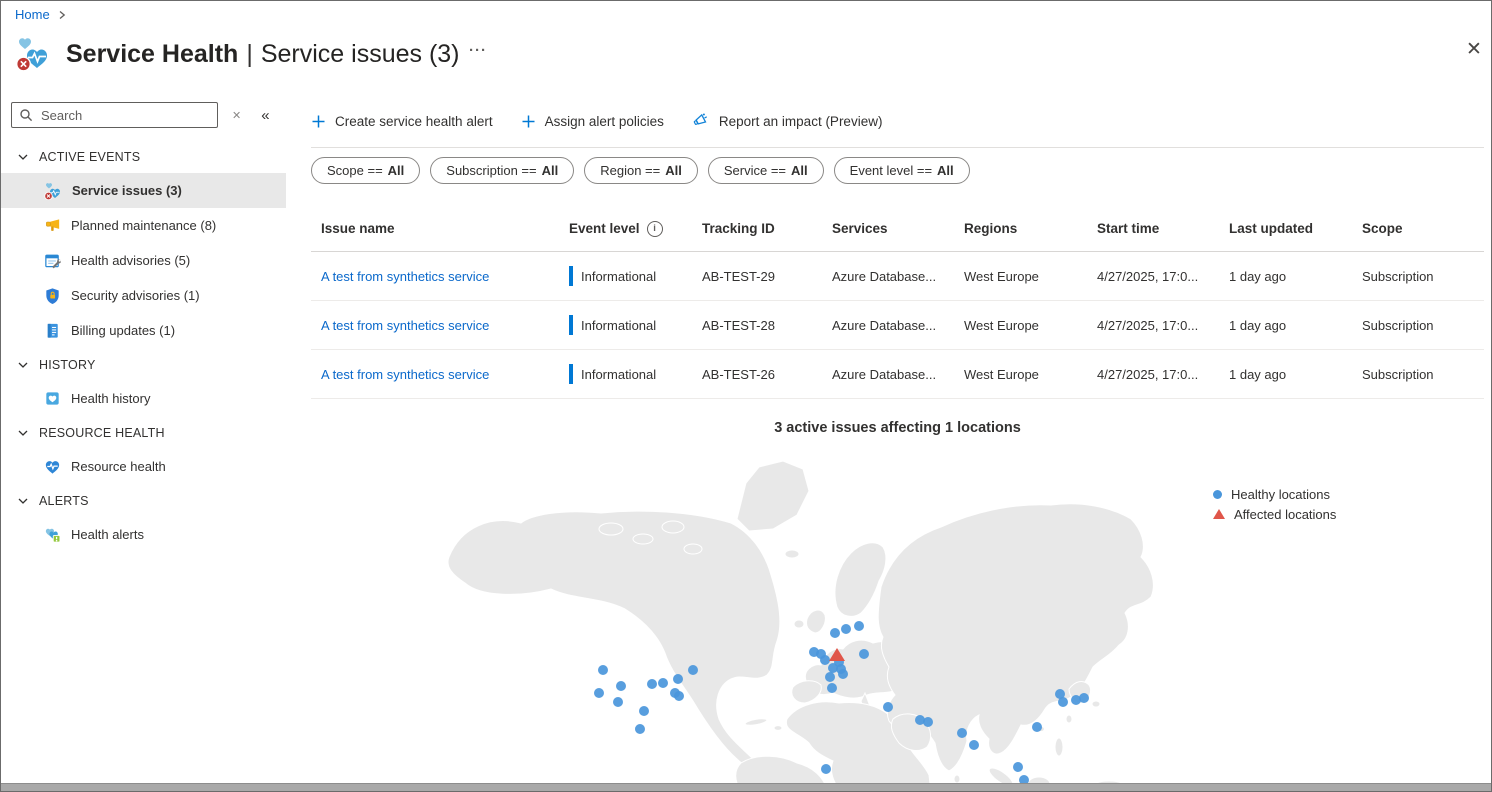 Image resolution: width=1492 pixels, height=792 pixels. Describe the element at coordinates (1153, 228) in the screenshot. I see `column-start-time: Start time` at that location.